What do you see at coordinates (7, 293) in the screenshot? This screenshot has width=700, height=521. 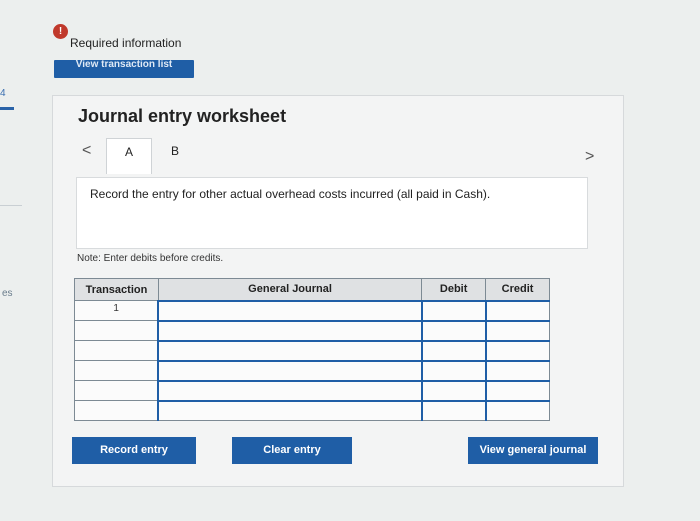 I see `edge-text: es` at bounding box center [7, 293].